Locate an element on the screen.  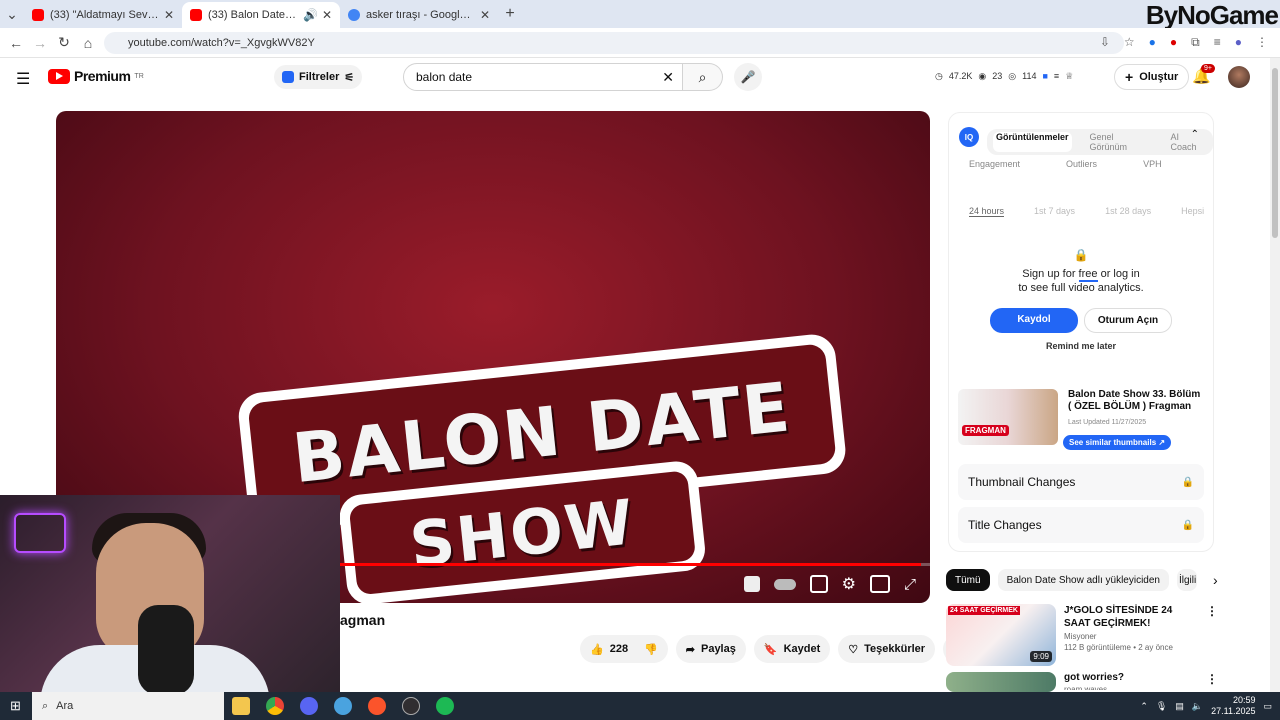
taskbar-search: ⌕ Ara is located at coordinates (128, 706).